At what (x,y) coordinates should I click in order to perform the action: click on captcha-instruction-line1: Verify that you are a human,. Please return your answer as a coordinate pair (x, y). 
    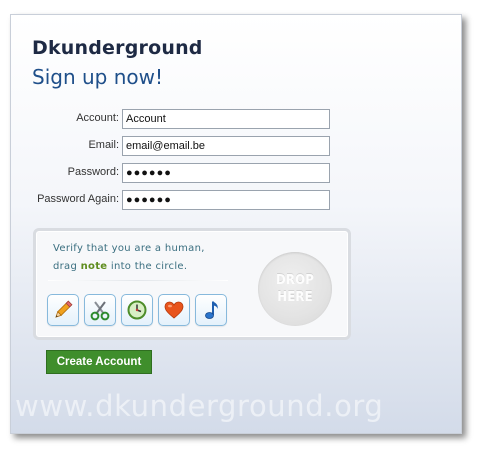
    Looking at the image, I should click on (129, 248).